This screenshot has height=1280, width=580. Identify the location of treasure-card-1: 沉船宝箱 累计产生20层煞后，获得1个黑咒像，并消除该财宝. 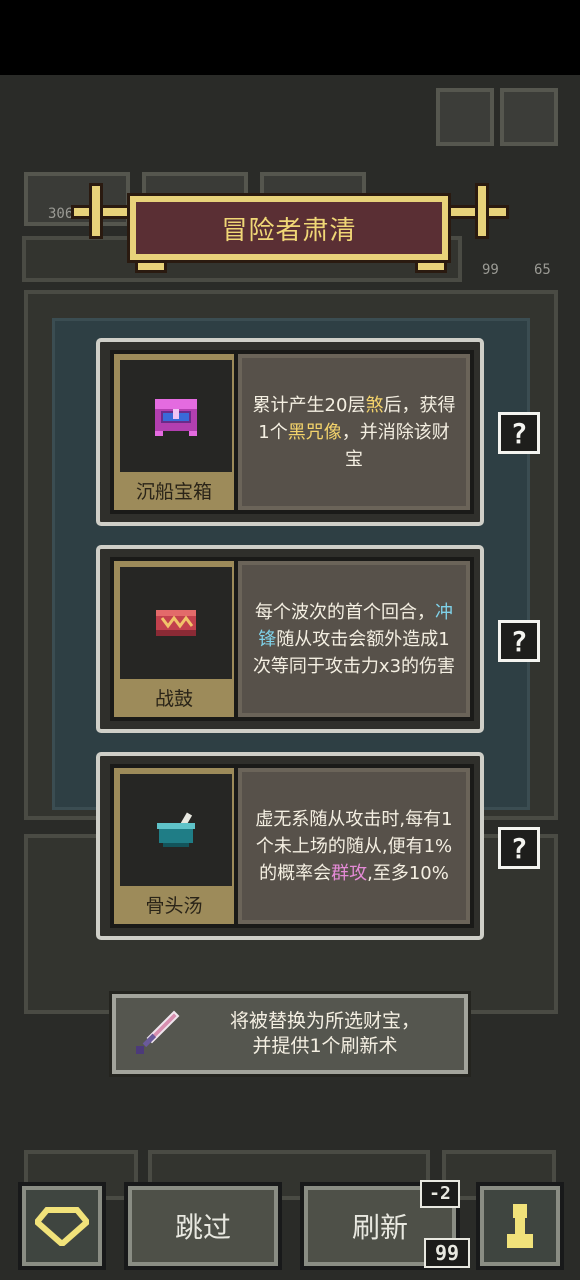
(290, 432).